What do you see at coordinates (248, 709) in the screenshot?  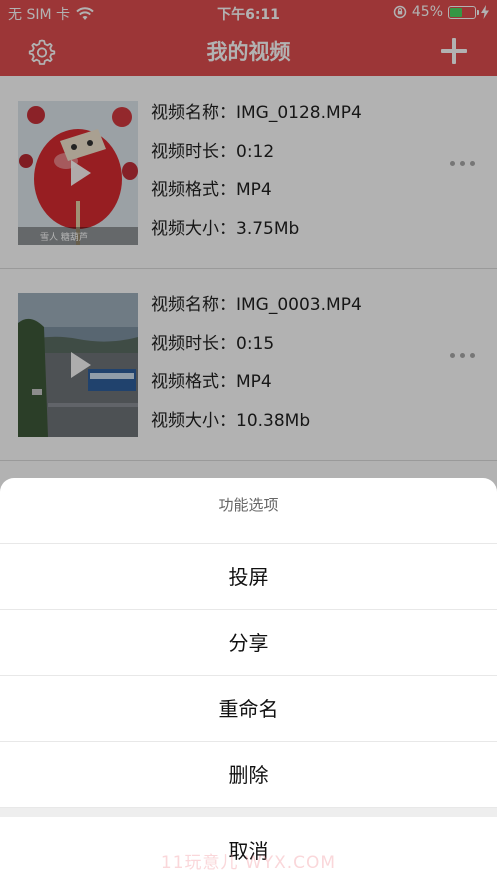 I see `rename-option: 重命名` at bounding box center [248, 709].